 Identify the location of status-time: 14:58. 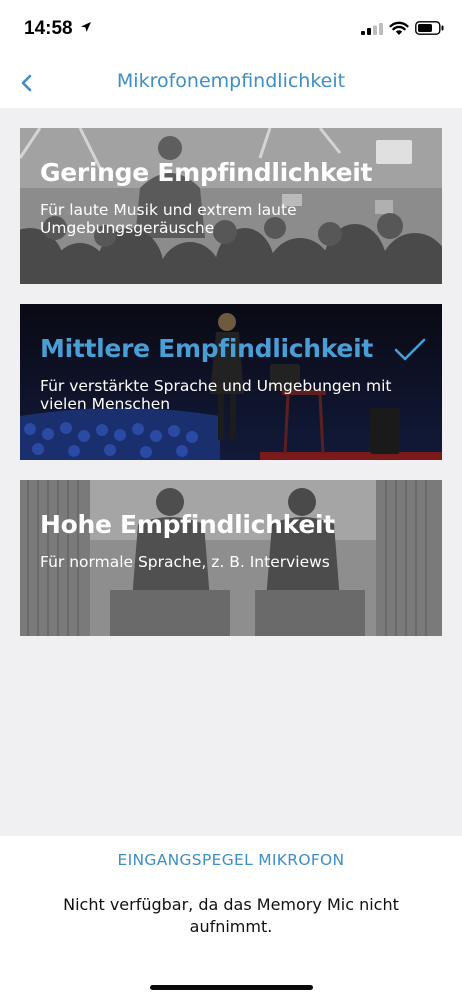
(48, 28).